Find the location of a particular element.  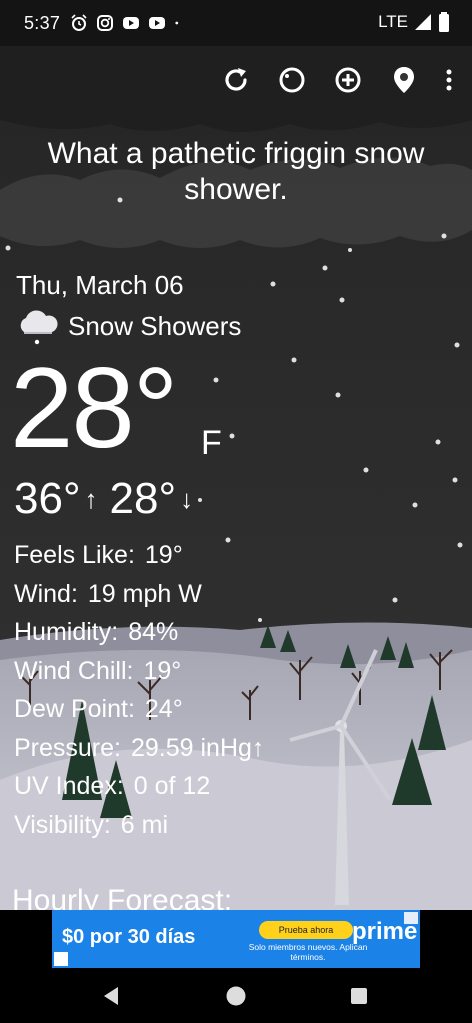

battery-icon is located at coordinates (444, 22).